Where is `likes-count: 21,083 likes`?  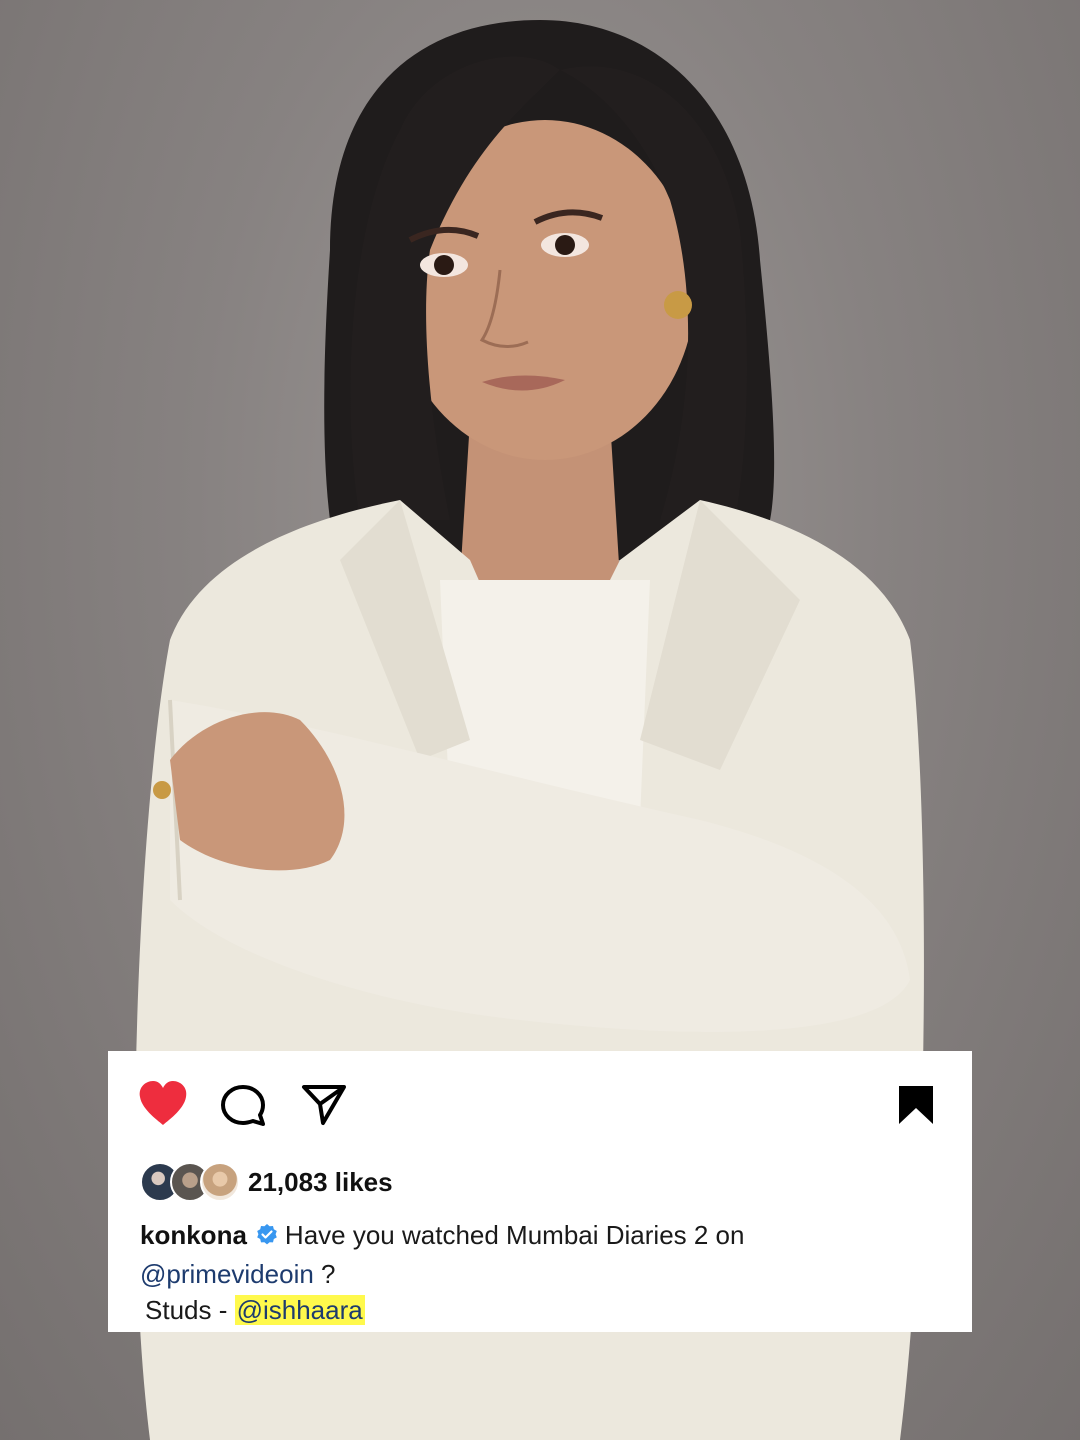
likes-count: 21,083 likes is located at coordinates (320, 1182).